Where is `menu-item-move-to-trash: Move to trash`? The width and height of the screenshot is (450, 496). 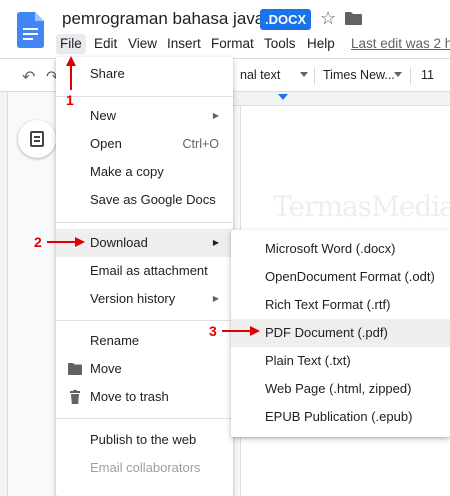 menu-item-move-to-trash: Move to trash is located at coordinates (144, 397).